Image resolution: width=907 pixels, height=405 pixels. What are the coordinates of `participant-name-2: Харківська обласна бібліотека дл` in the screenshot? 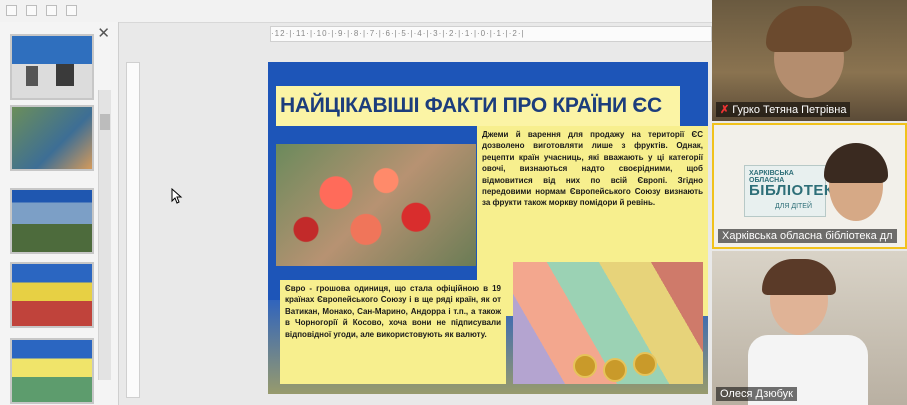 It's located at (807, 236).